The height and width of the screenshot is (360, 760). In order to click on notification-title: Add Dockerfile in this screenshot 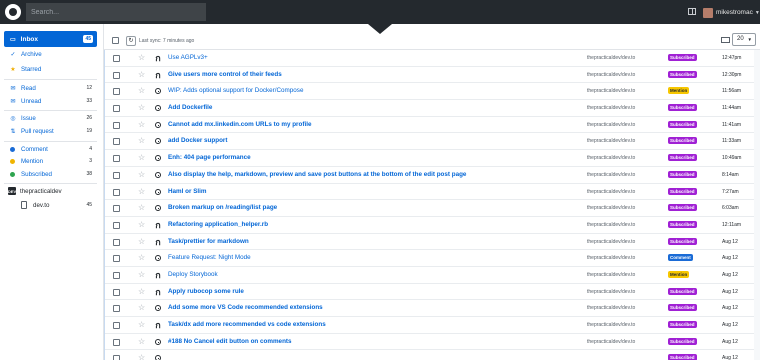, I will do `click(190, 107)`.